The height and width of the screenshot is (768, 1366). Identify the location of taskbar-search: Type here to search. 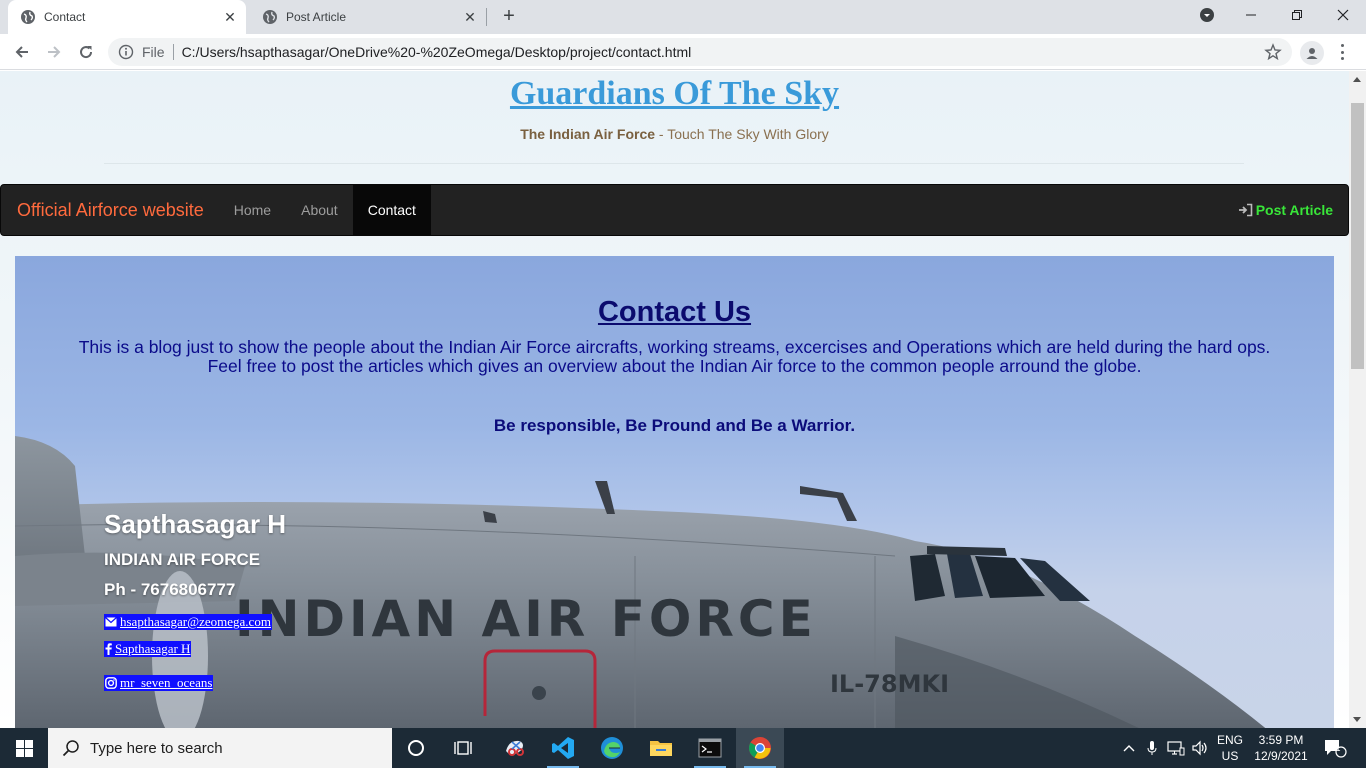
(220, 748).